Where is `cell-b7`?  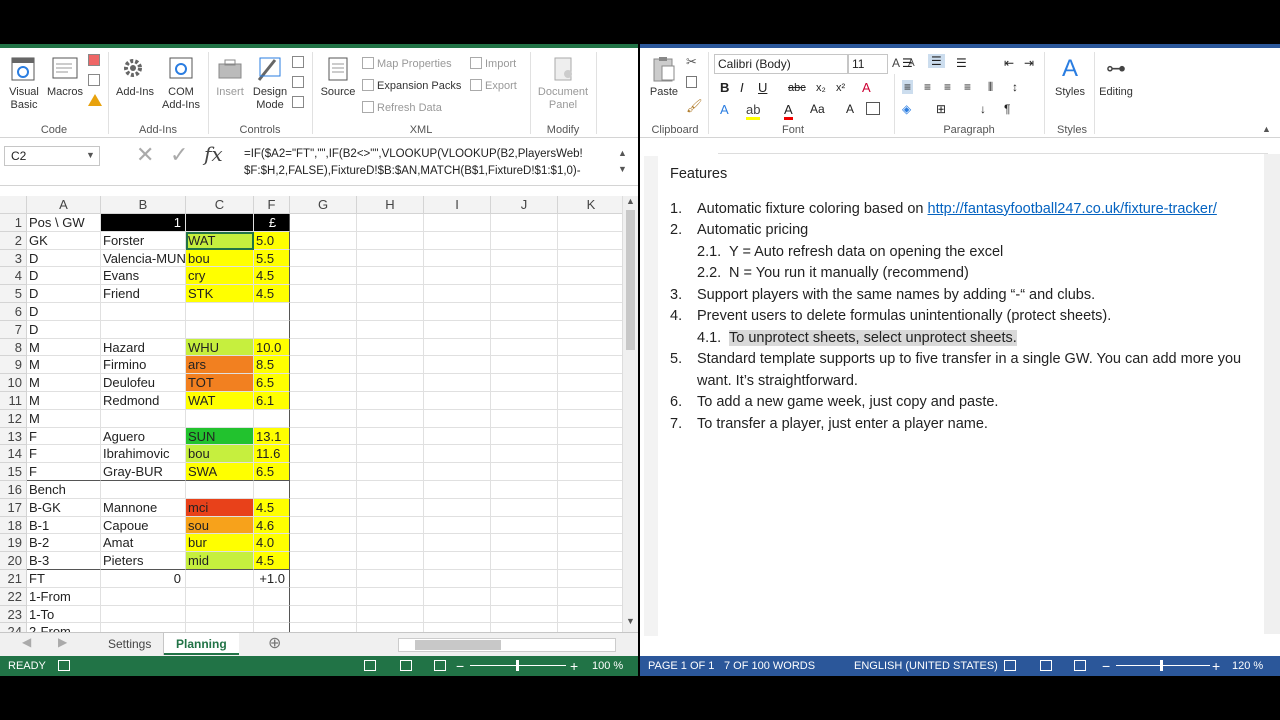
cell-b7 is located at coordinates (143, 329).